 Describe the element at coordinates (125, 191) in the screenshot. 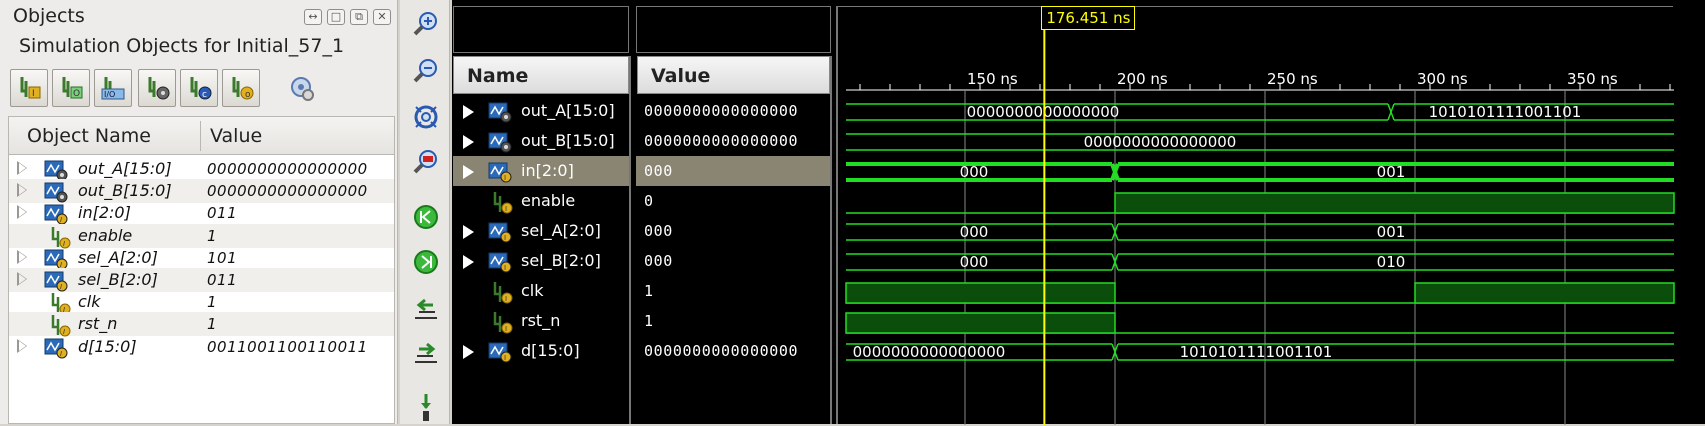

I see `object-name: out_B[15:0]` at that location.